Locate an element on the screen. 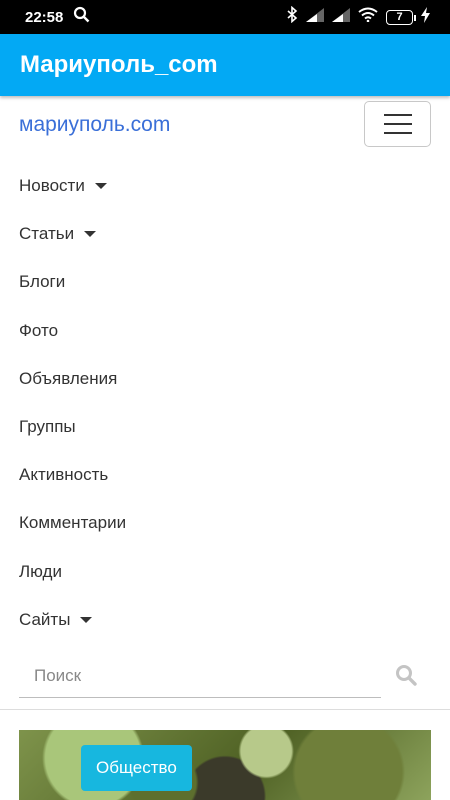 This screenshot has height=800, width=450. nav-item-label: Люди is located at coordinates (40, 571).